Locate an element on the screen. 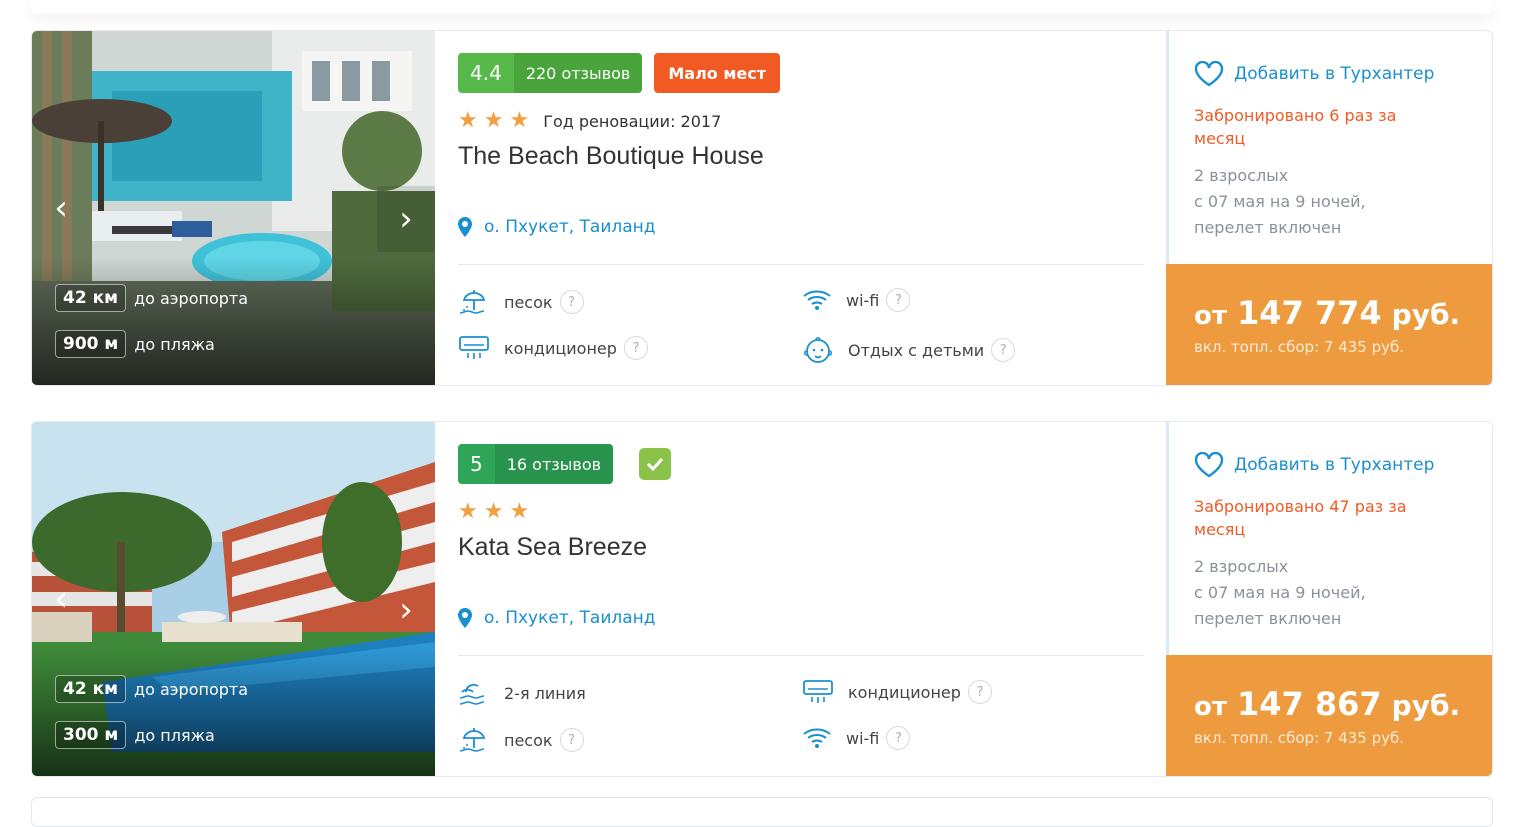 This screenshot has width=1536, height=827. distance-airport: 42 км до аэропорта is located at coordinates (151, 298).